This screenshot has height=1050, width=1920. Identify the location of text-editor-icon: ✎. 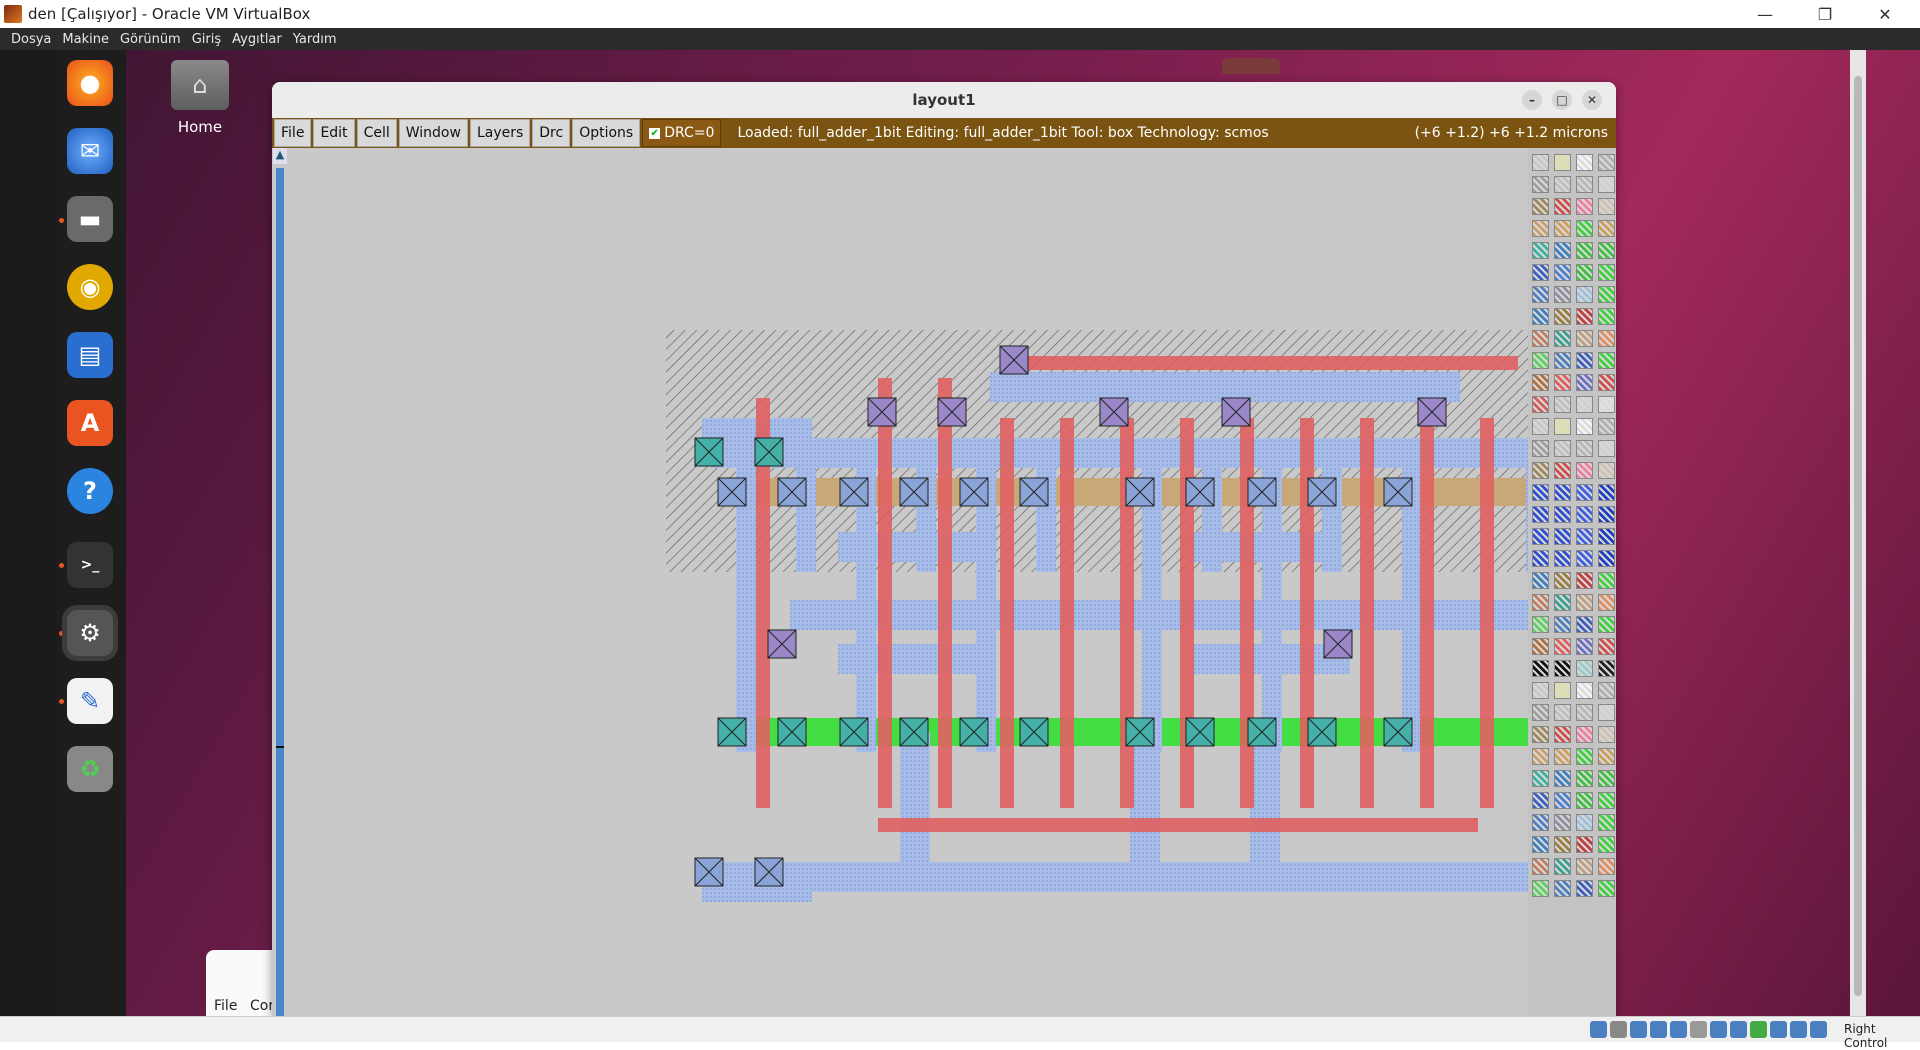
(90, 701).